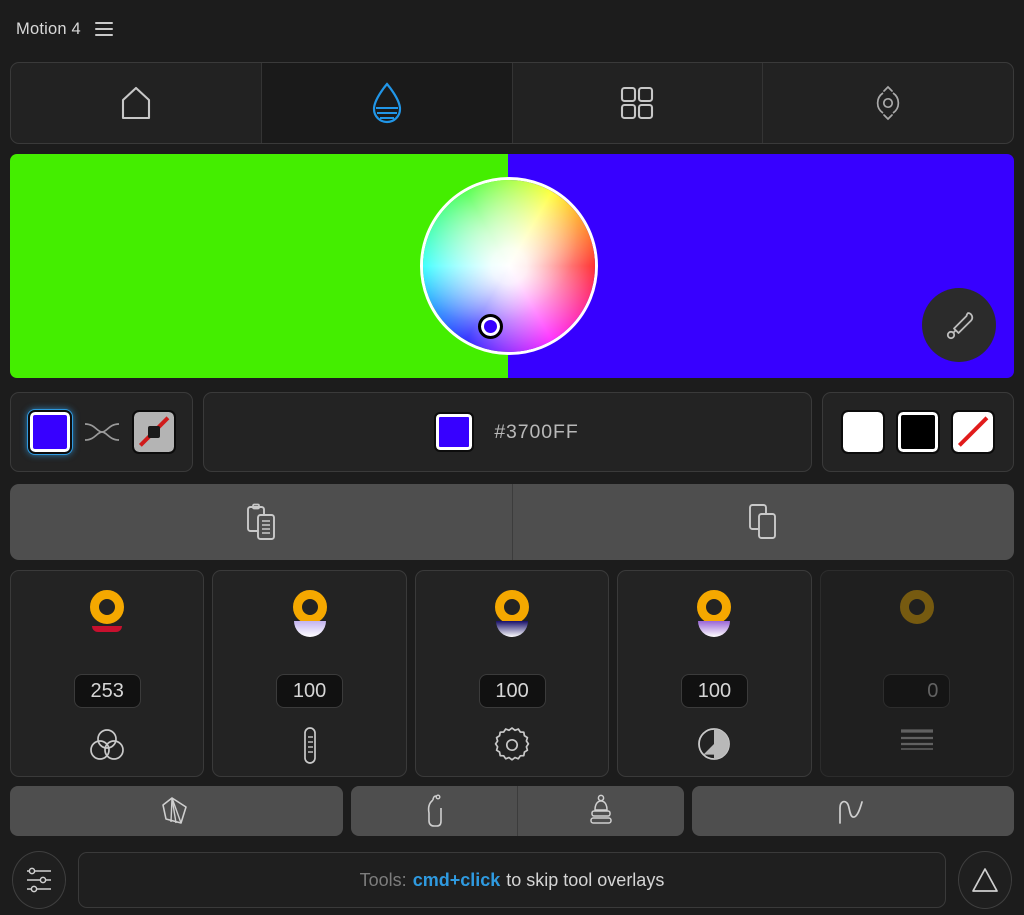 This screenshot has width=1024, height=915. I want to click on hex-swatch, so click(454, 432).